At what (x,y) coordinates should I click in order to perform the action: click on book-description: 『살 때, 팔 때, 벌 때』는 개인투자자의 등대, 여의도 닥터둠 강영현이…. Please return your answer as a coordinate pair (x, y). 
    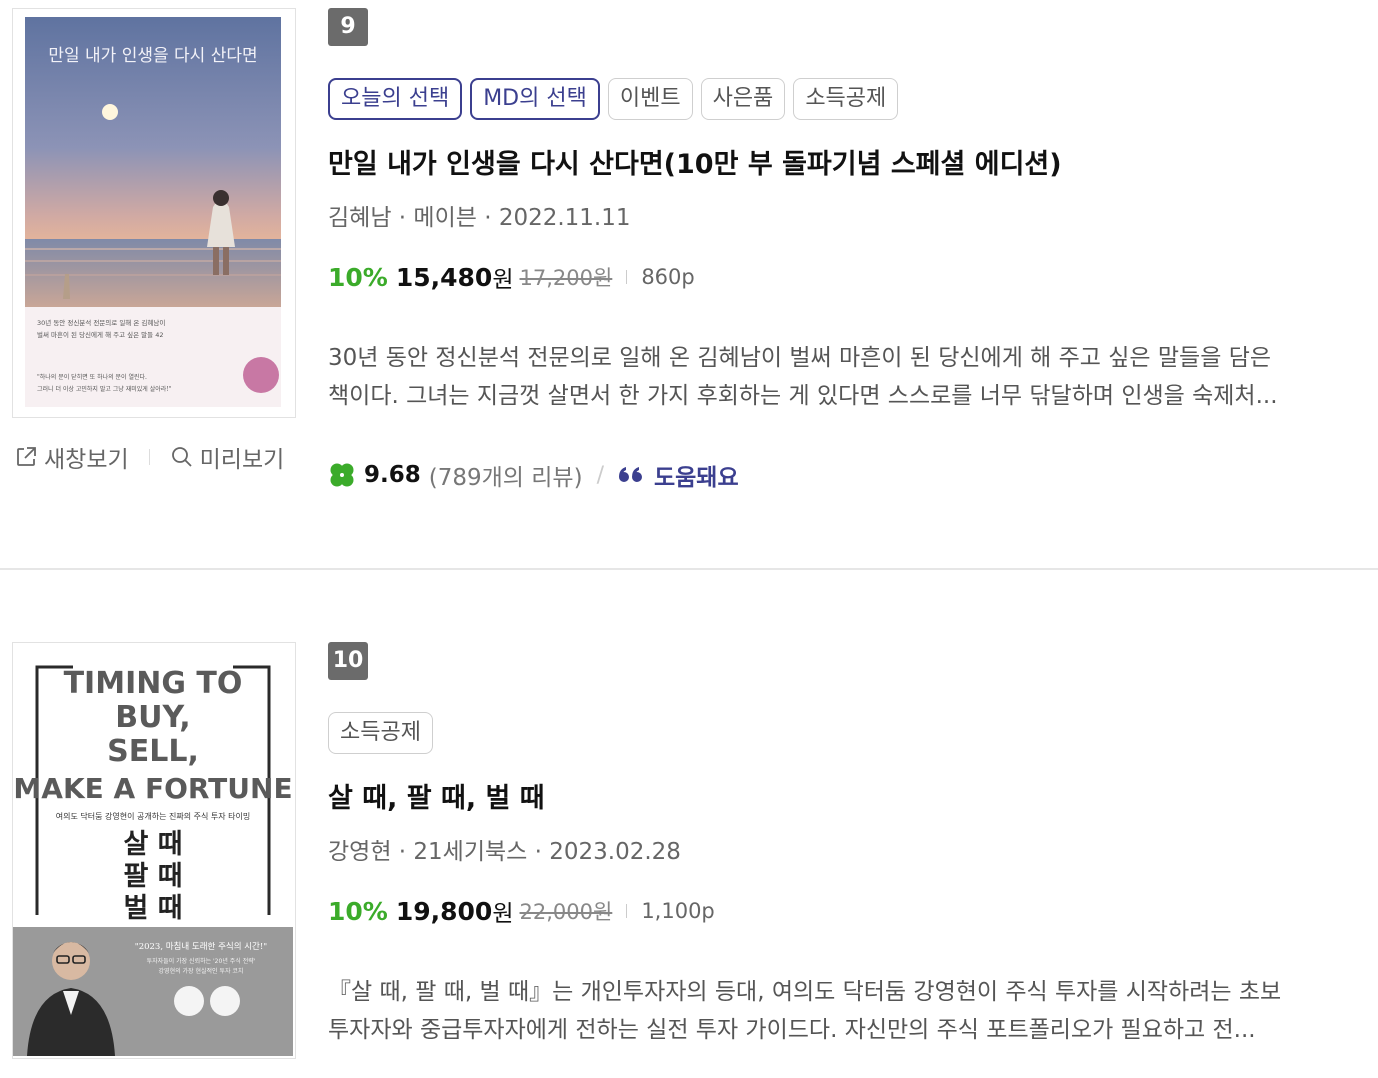
    Looking at the image, I should click on (843, 1011).